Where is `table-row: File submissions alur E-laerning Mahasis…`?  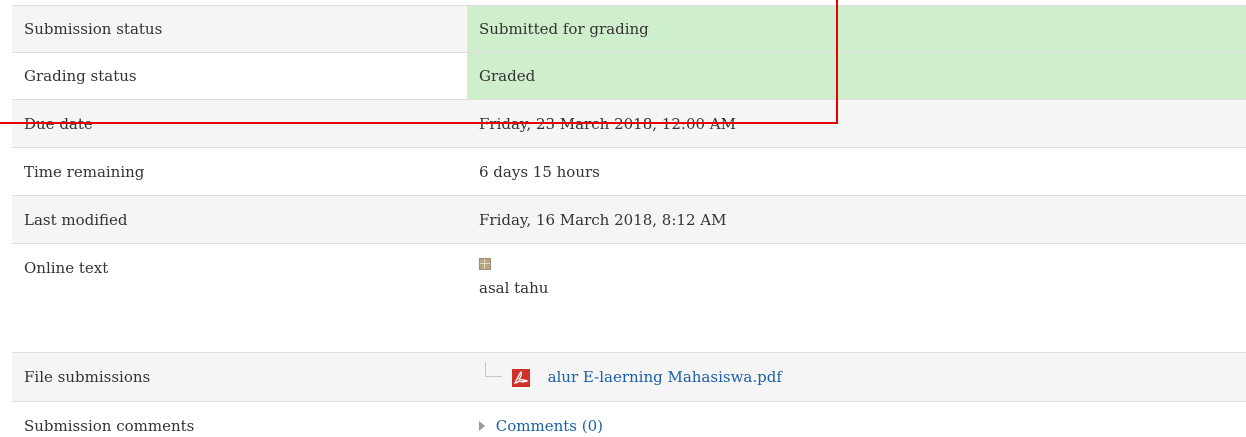 table-row: File submissions alur E-laerning Mahasis… is located at coordinates (629, 377).